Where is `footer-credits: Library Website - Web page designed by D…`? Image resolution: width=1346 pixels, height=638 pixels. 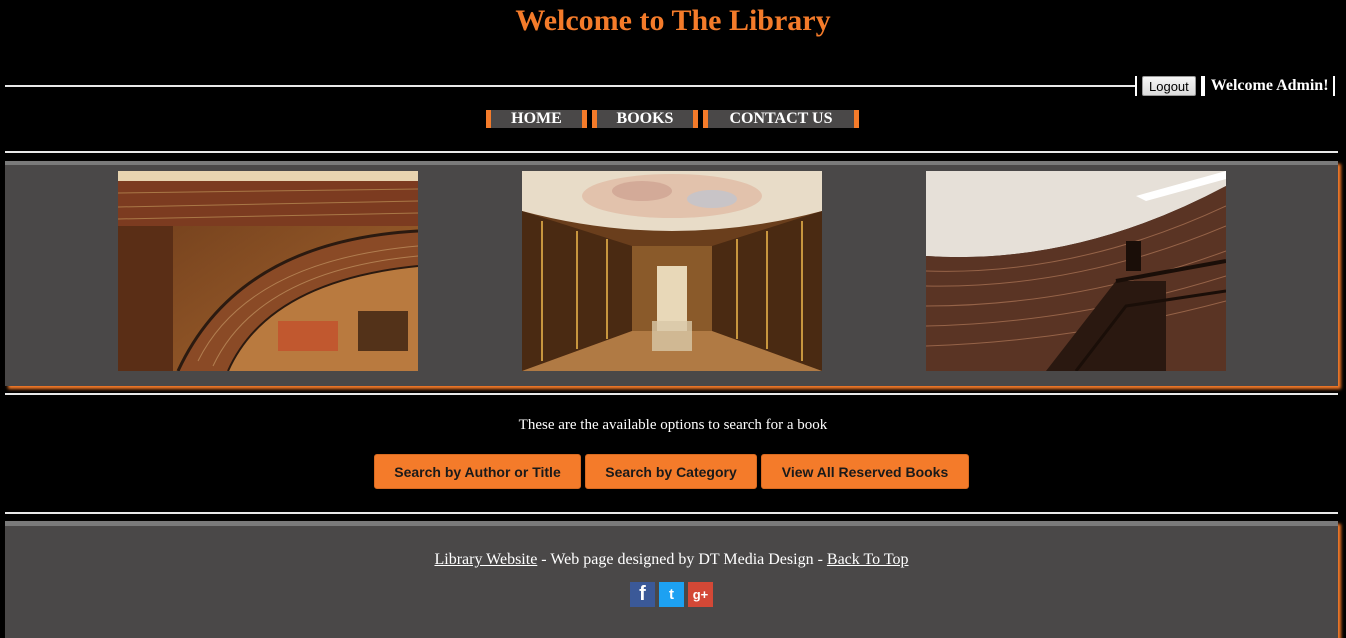
footer-credits: Library Website - Web page designed by D… is located at coordinates (671, 560).